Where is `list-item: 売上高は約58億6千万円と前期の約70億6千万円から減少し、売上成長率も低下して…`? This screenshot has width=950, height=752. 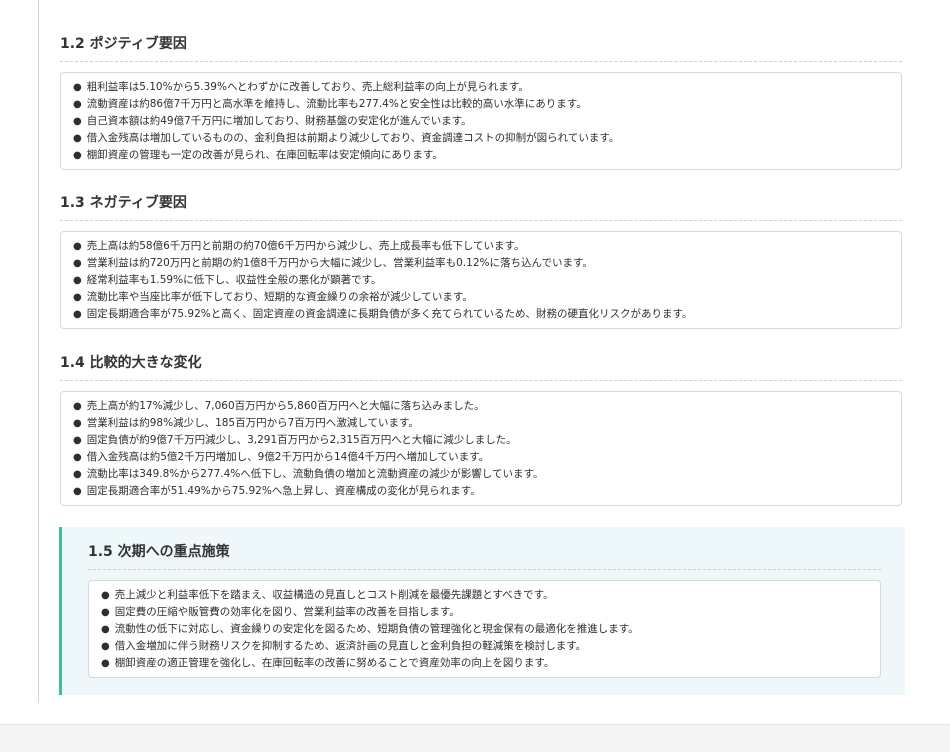 list-item: 売上高は約58億6千万円と前期の約70億6千万円から減少し、売上成長率も低下して… is located at coordinates (482, 246).